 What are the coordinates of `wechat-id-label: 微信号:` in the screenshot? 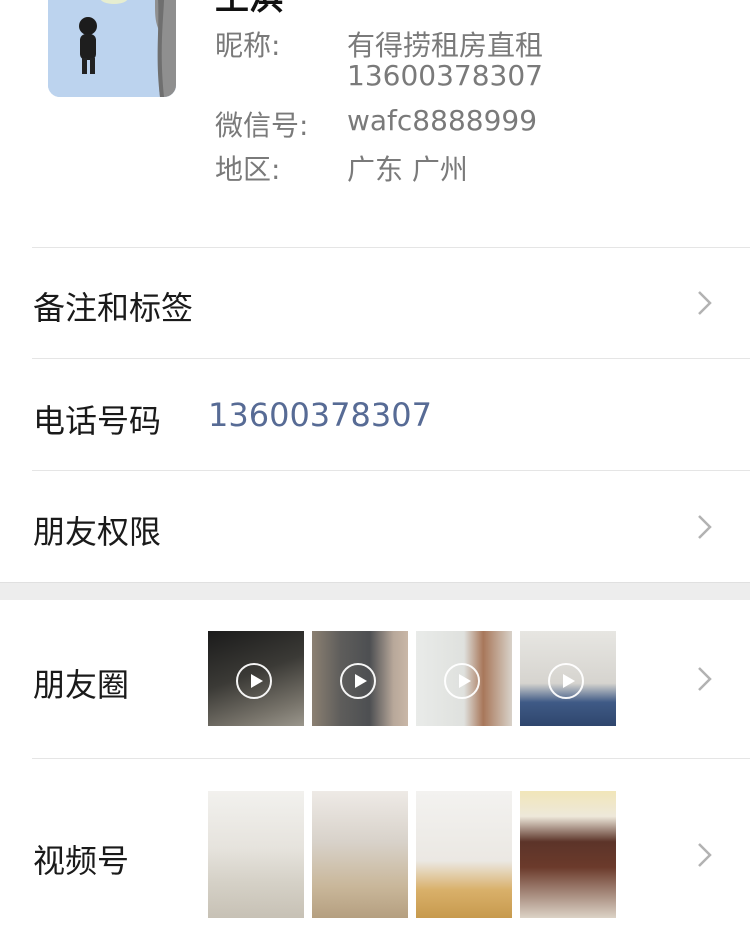 It's located at (262, 125).